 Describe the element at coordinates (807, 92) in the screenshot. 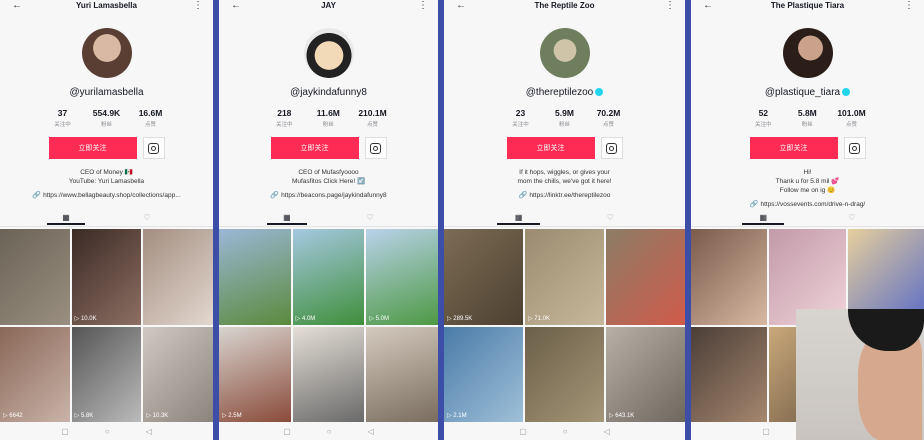

I see `profile-handle: @plastique_tiara` at that location.